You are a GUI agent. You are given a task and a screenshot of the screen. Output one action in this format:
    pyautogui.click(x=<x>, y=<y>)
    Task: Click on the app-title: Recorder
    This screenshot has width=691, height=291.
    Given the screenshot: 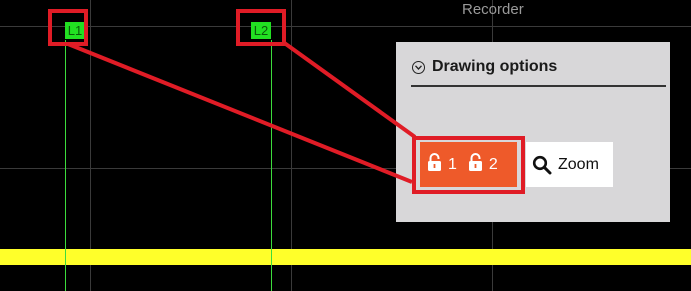 What is the action you would take?
    pyautogui.click(x=493, y=9)
    